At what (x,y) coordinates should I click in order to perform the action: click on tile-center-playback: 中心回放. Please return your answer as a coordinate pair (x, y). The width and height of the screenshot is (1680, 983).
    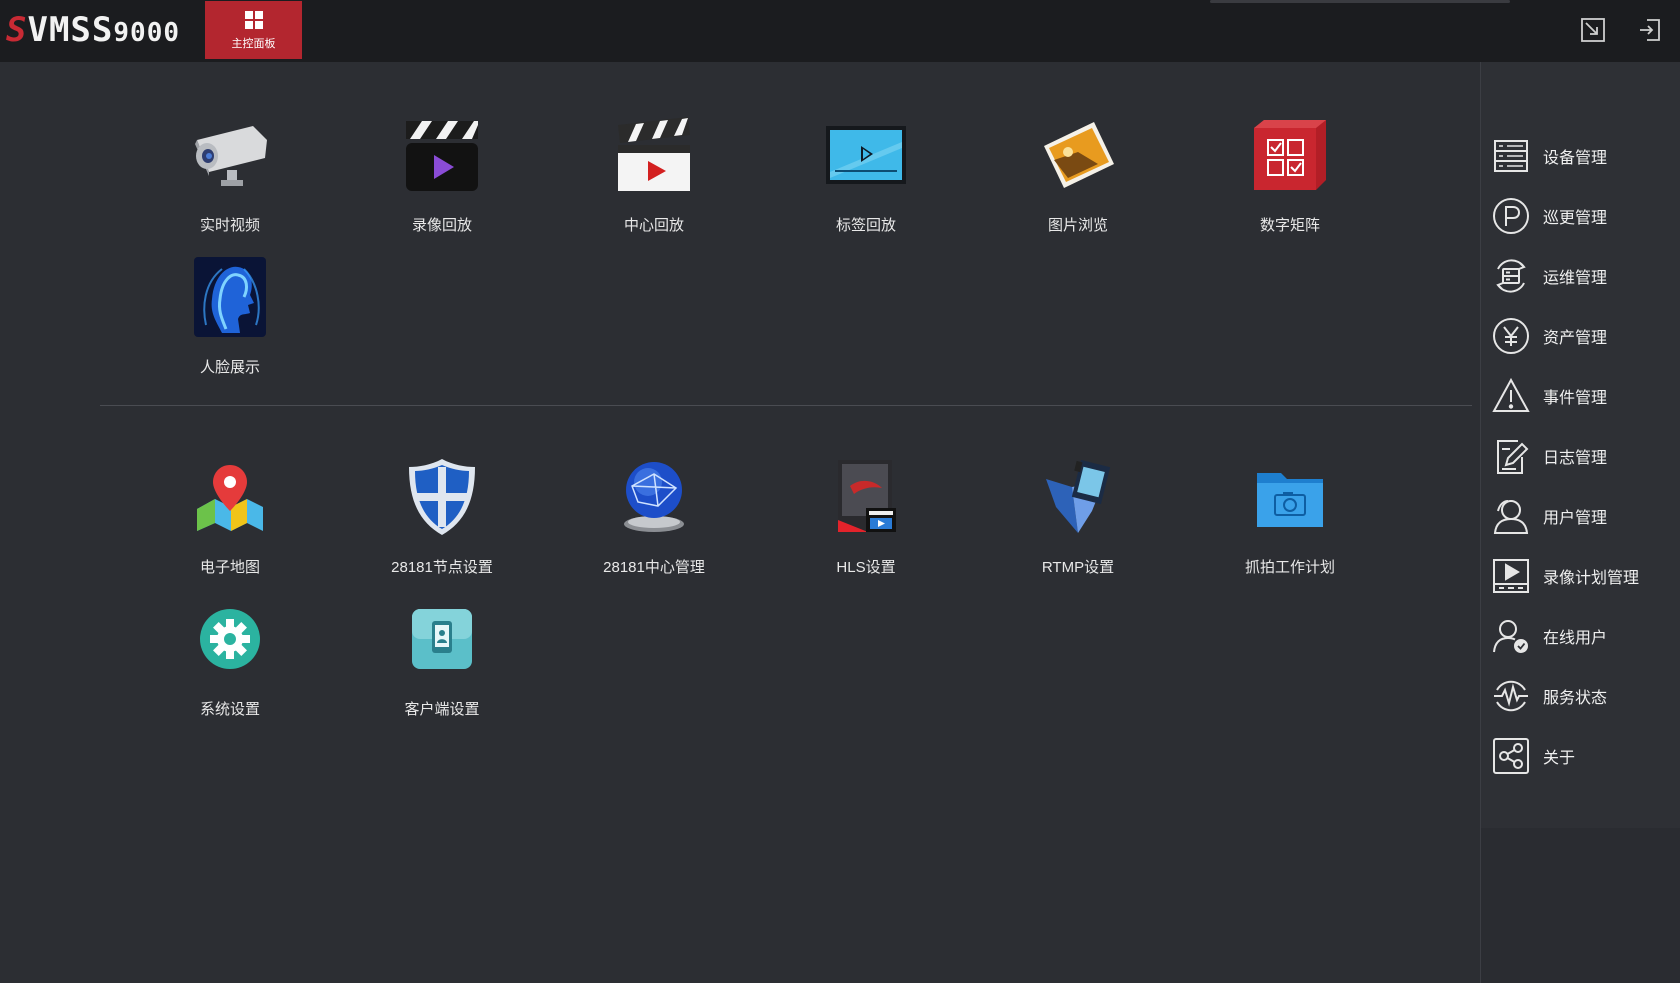
    Looking at the image, I should click on (654, 175).